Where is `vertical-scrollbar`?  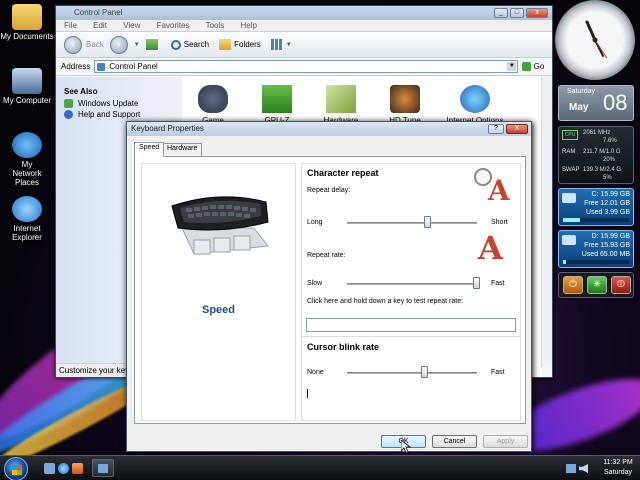 vertical-scrollbar is located at coordinates (546, 222).